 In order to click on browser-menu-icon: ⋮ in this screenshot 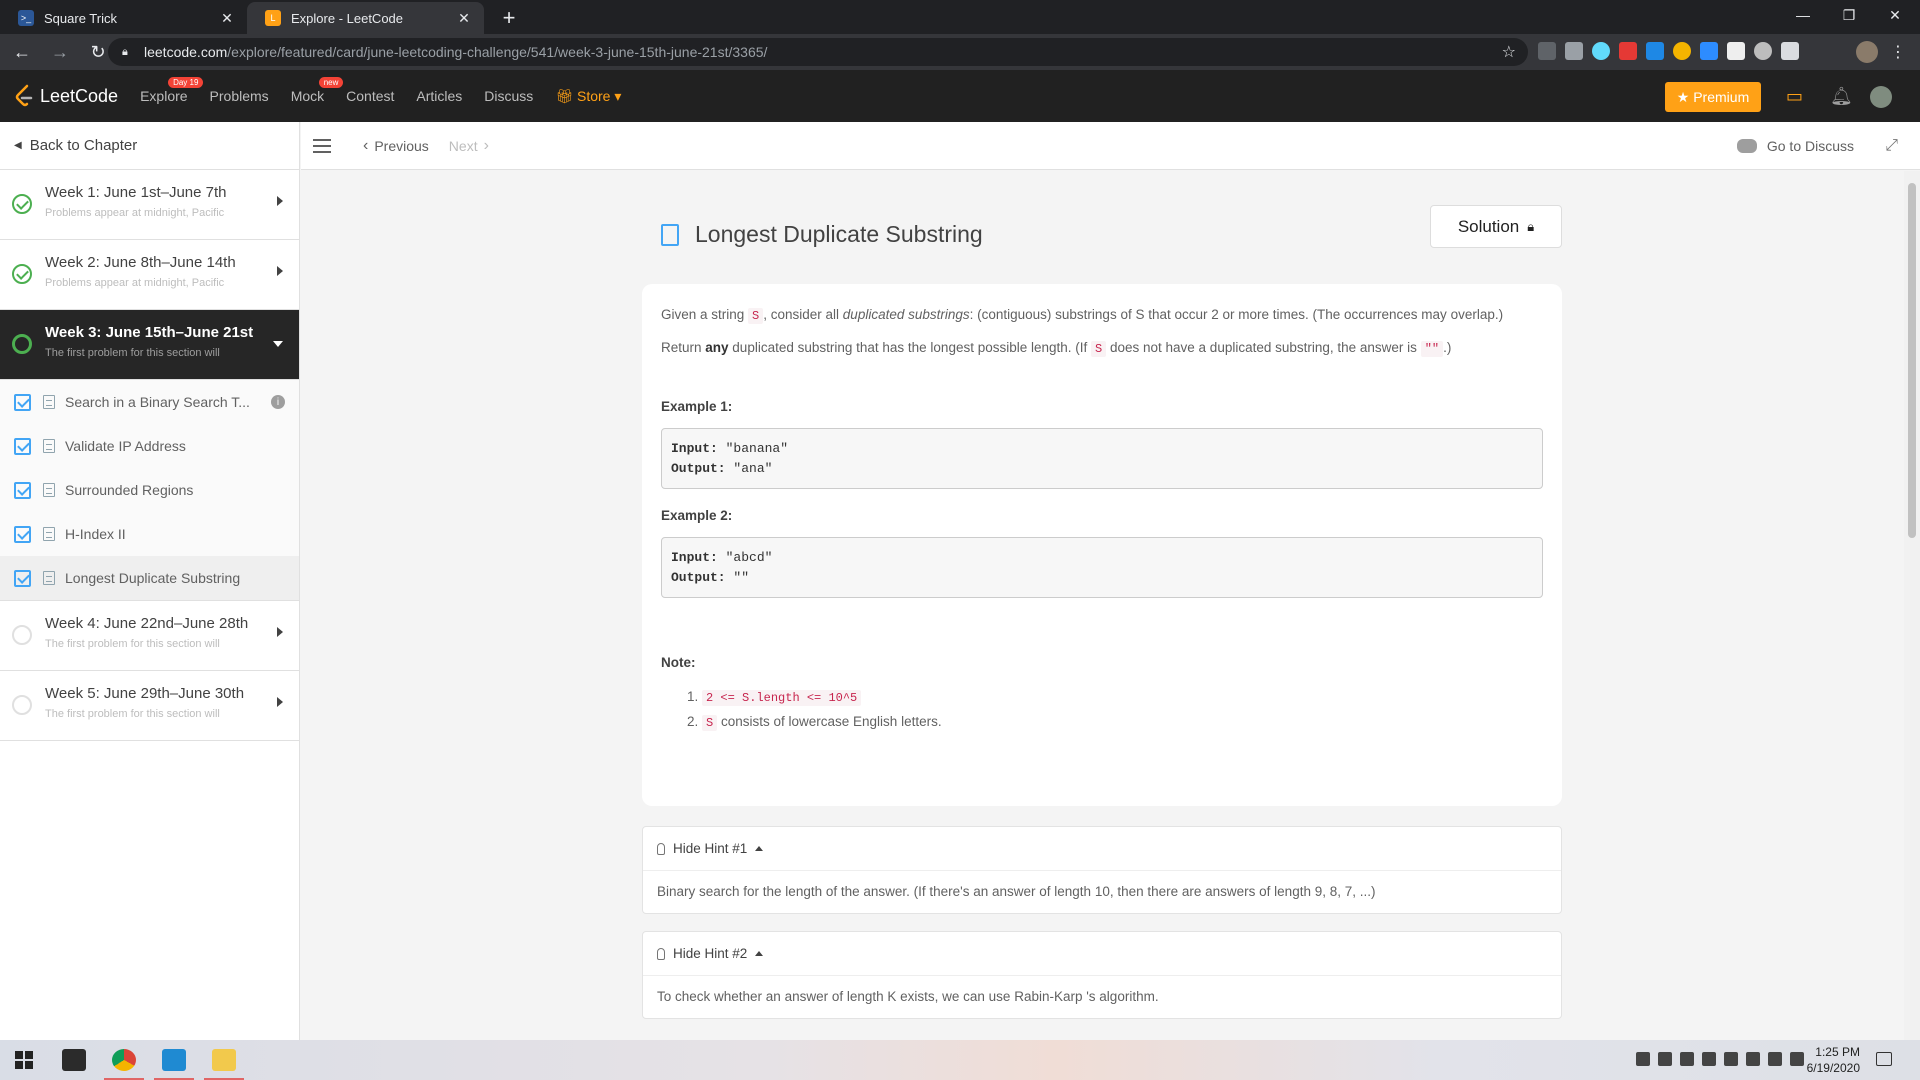, I will do `click(1898, 52)`.